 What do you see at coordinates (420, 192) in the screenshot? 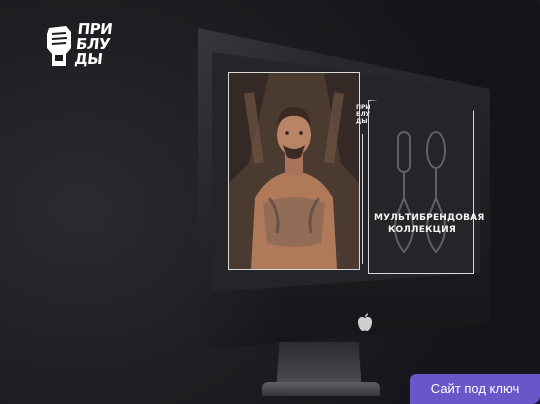
I see `earrings-illustration` at bounding box center [420, 192].